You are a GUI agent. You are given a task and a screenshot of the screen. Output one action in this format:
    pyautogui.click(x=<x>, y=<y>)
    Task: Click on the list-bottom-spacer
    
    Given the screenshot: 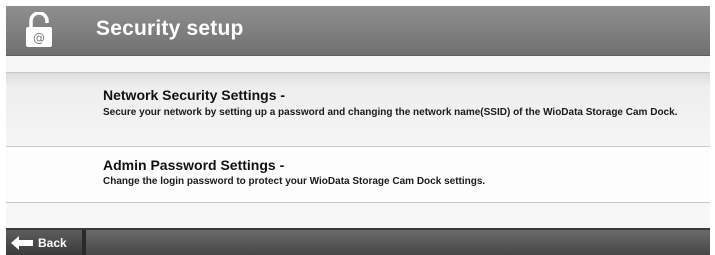 What is the action you would take?
    pyautogui.click(x=358, y=215)
    